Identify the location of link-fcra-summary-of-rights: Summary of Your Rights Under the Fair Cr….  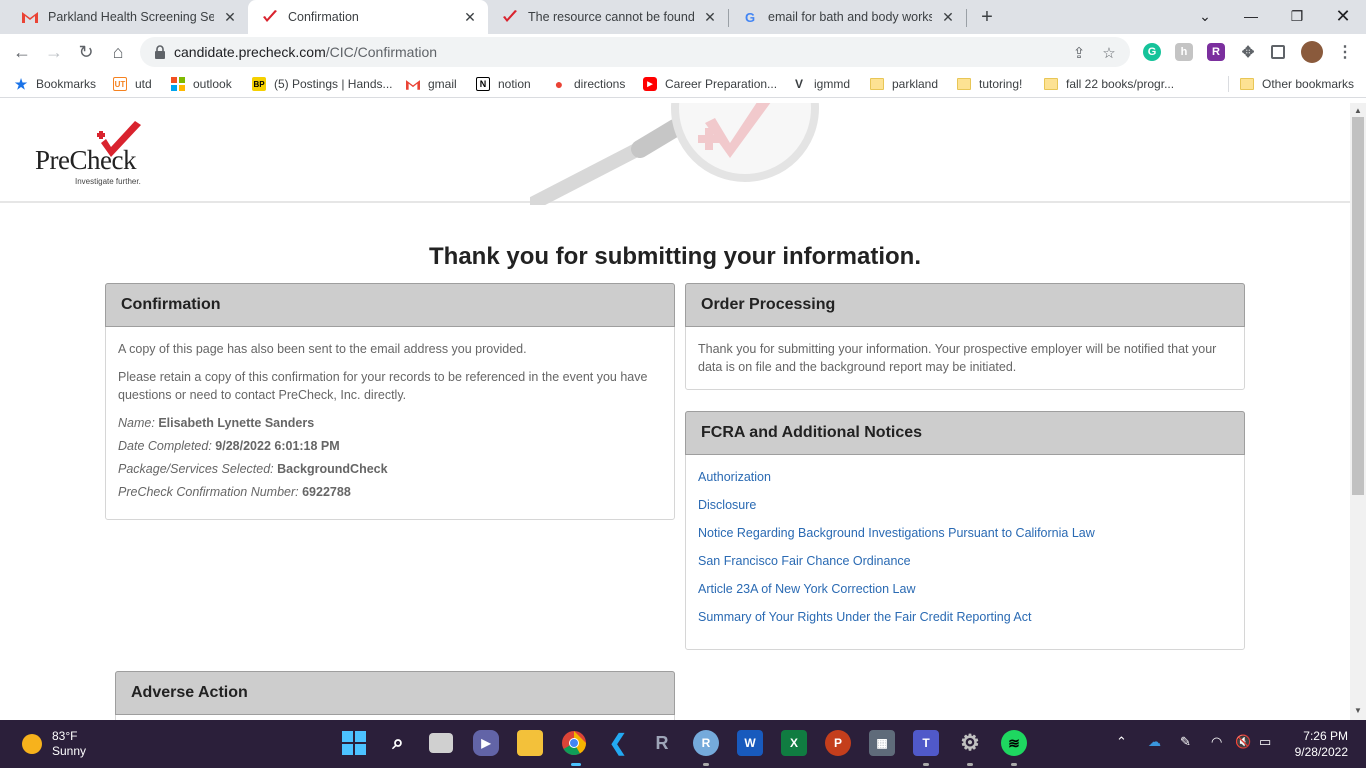
(965, 622).